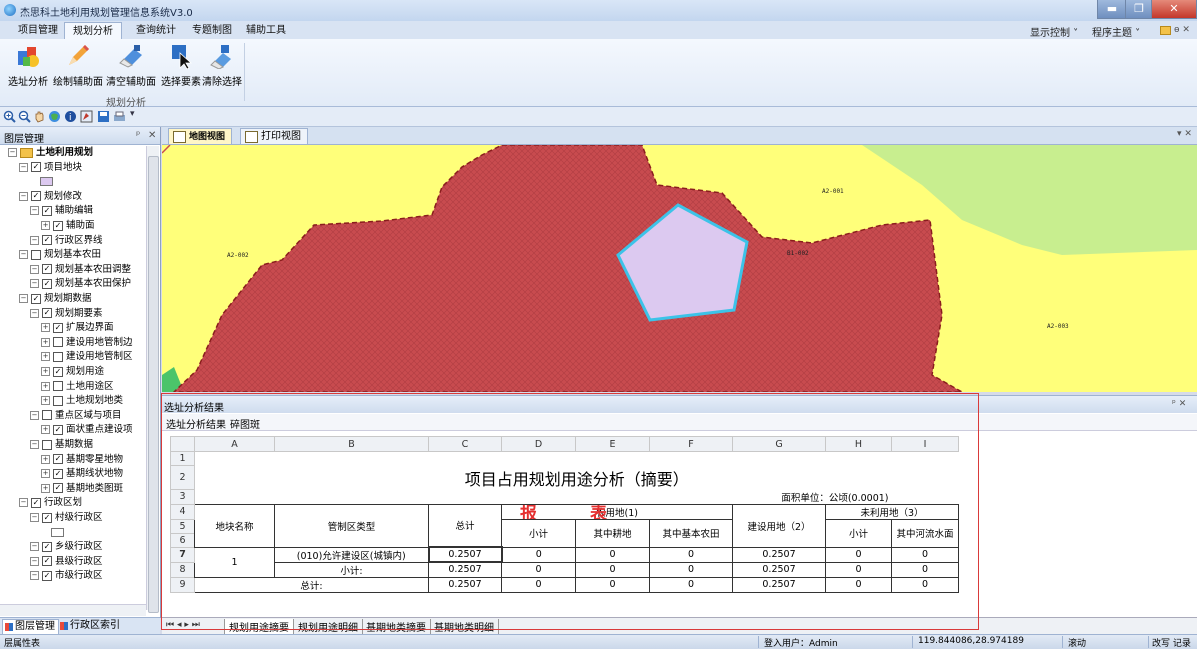 This screenshot has width=1197, height=649. I want to click on layer-tree-item: − ✓ 市级行政区, so click(66, 576).